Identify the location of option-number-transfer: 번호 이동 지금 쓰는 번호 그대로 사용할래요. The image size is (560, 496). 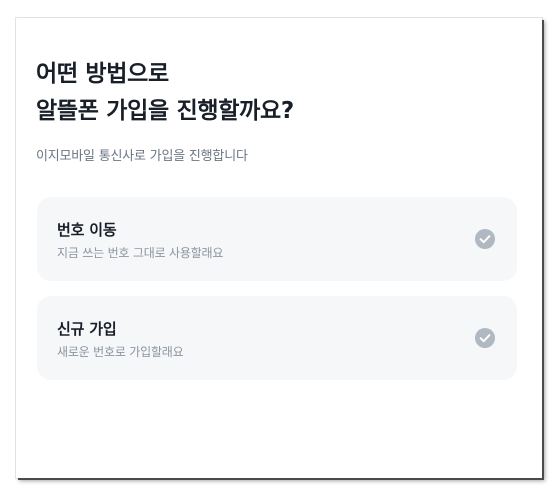
(277, 239).